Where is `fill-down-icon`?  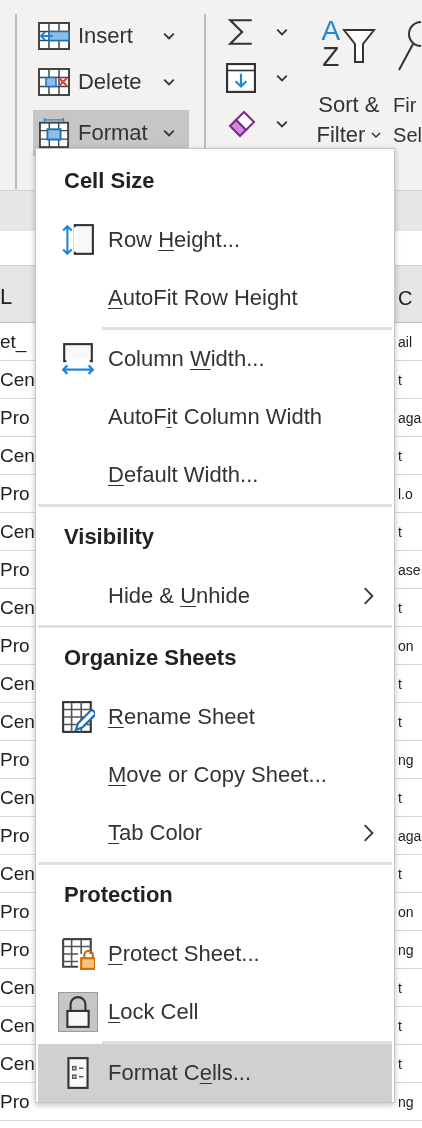
fill-down-icon is located at coordinates (241, 78).